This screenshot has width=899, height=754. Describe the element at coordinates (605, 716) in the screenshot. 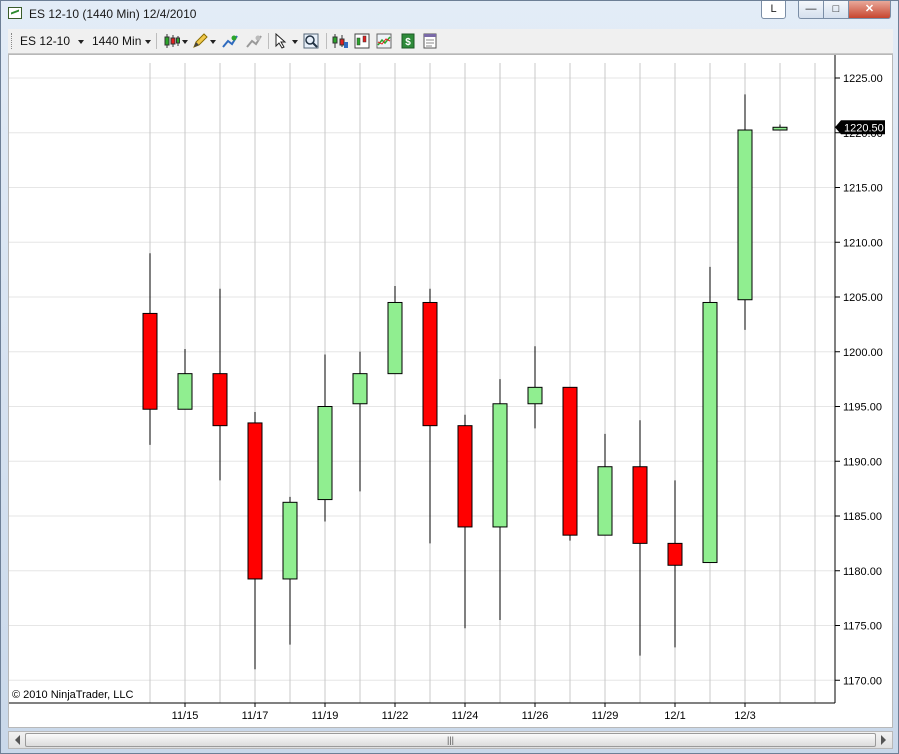

I see `date-tick-label: 11/29` at that location.